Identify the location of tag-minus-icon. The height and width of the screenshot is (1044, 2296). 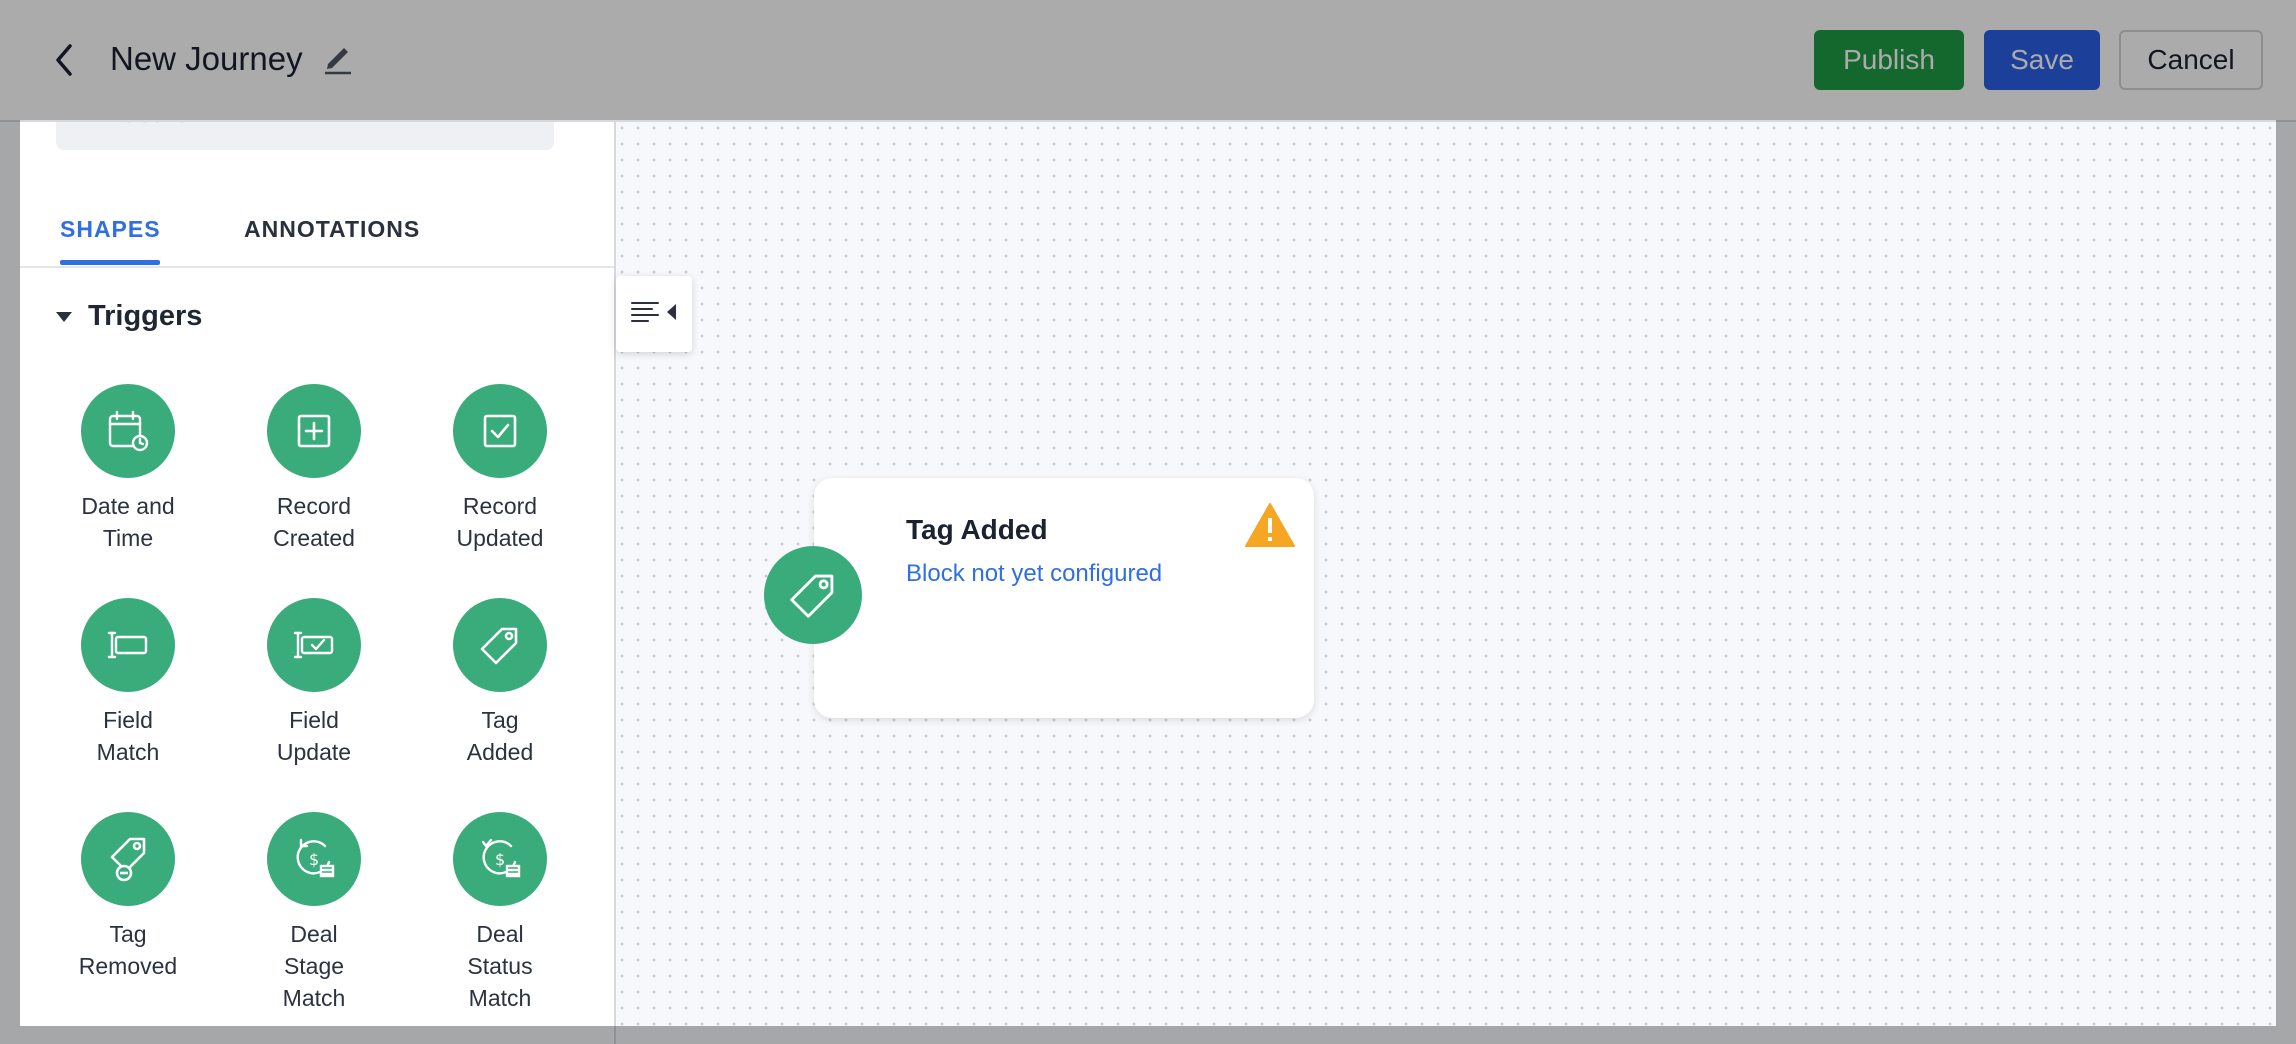
(128, 859).